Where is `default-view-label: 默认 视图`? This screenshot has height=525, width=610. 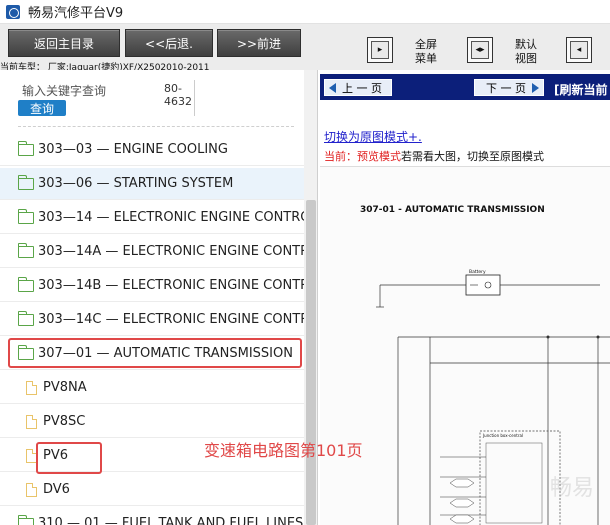
default-view-label: 默认 视图 is located at coordinates (526, 52).